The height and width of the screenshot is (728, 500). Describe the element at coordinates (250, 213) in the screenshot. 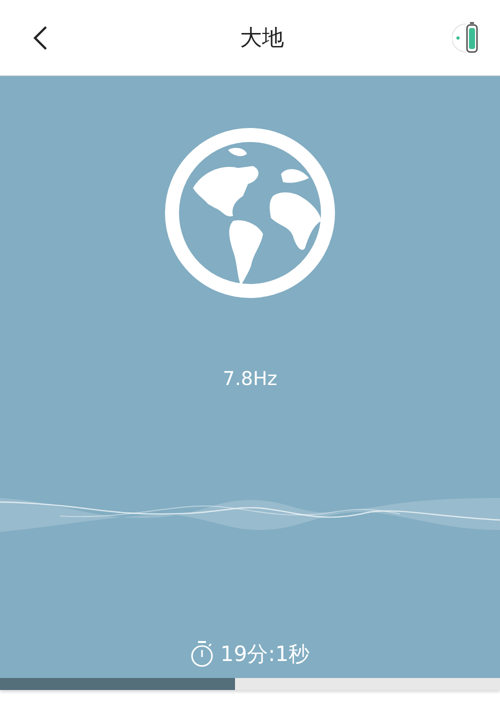

I see `globe-icon` at that location.